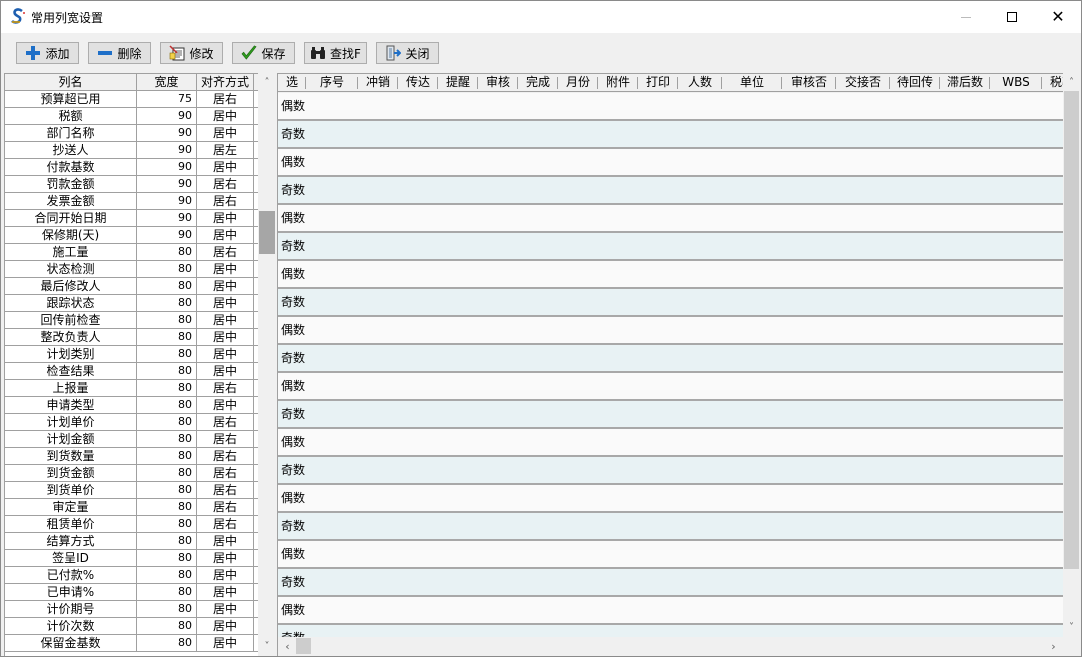 The width and height of the screenshot is (1082, 657). What do you see at coordinates (131, 99) in the screenshot?
I see `table-row: 预算超已用 75 居右` at bounding box center [131, 99].